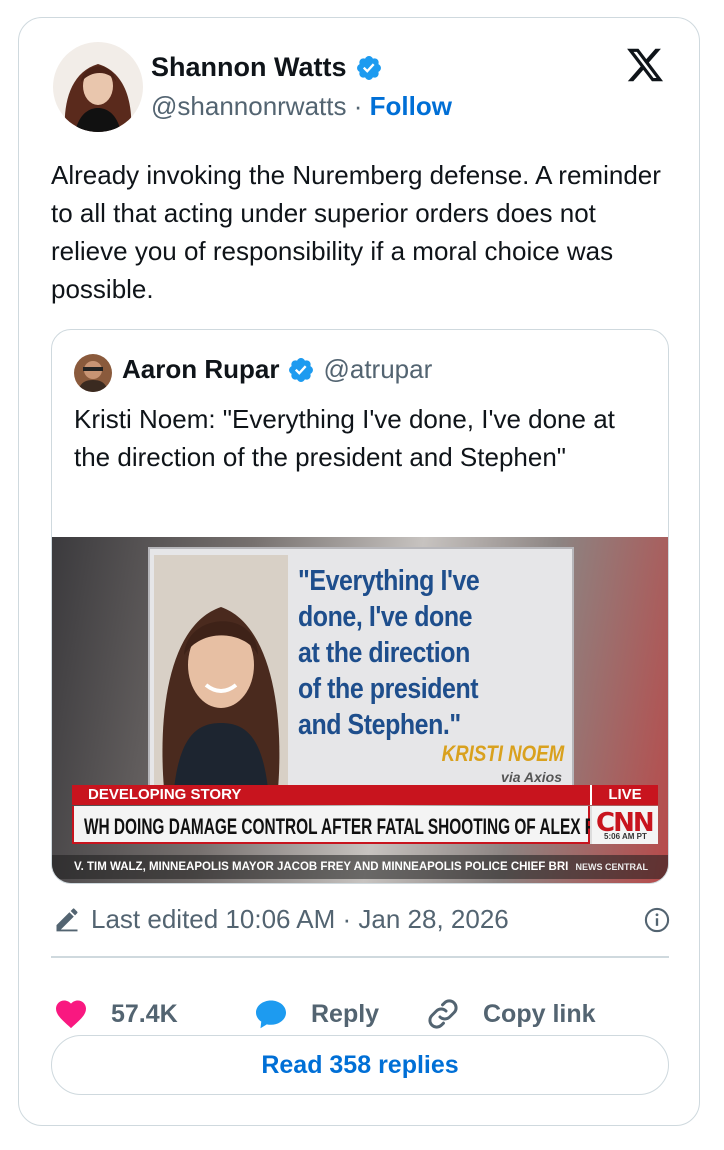  What do you see at coordinates (411, 106) in the screenshot?
I see `follow-button: Follow` at bounding box center [411, 106].